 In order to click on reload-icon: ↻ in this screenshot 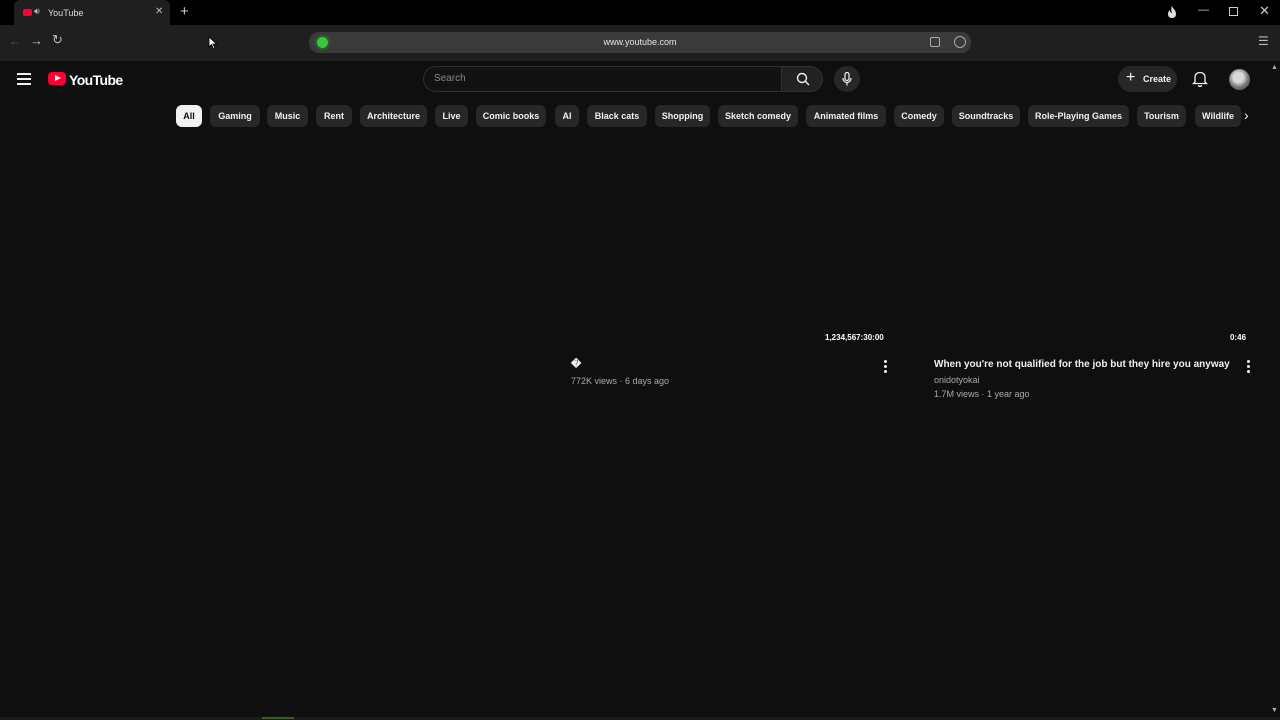, I will do `click(57, 40)`.